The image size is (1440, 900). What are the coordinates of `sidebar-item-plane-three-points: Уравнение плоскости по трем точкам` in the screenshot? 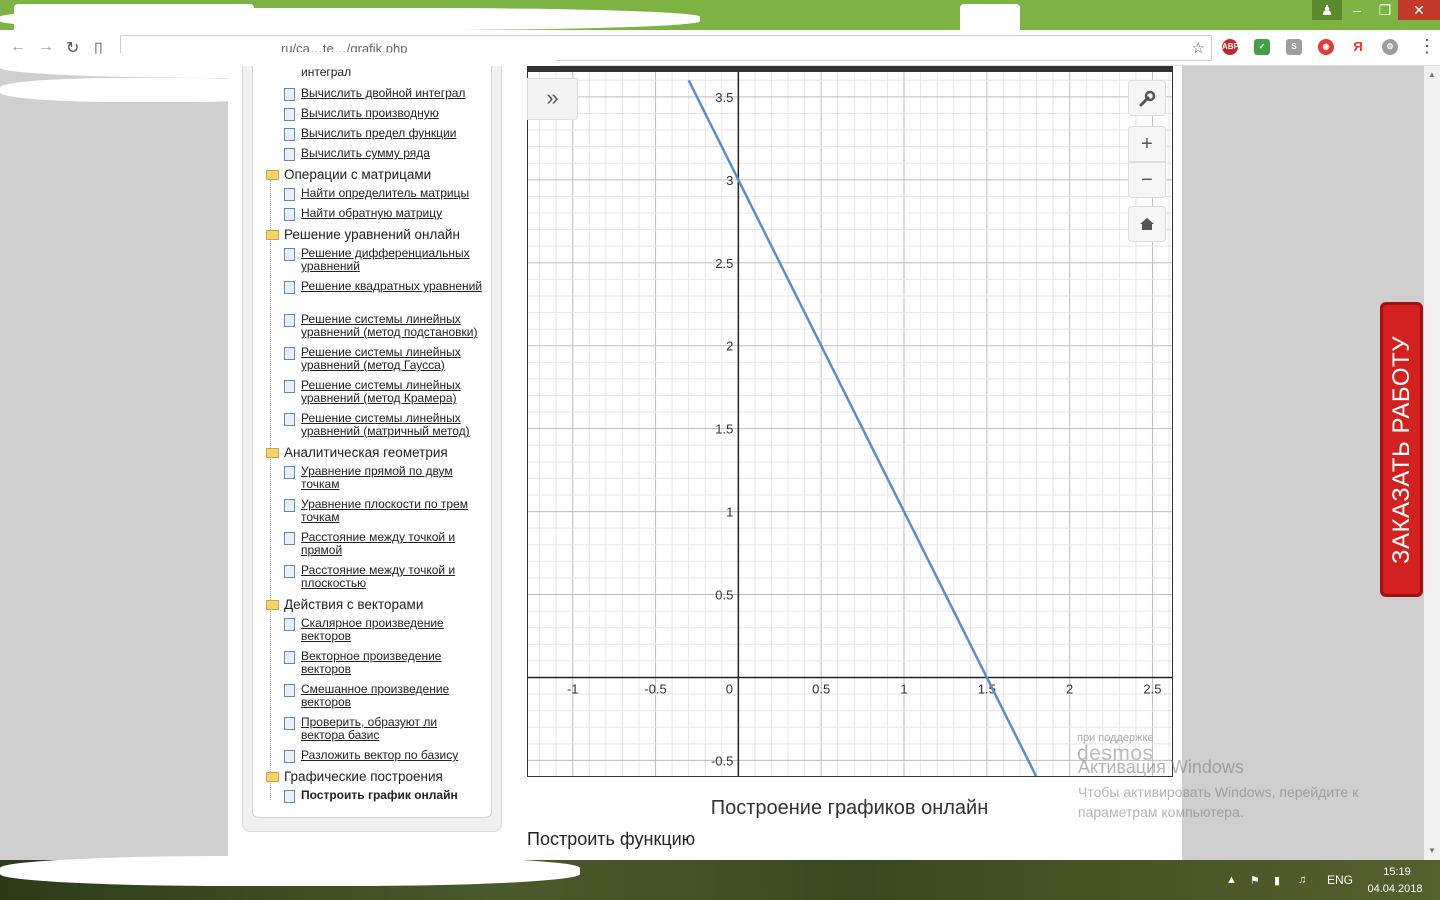 It's located at (384, 511).